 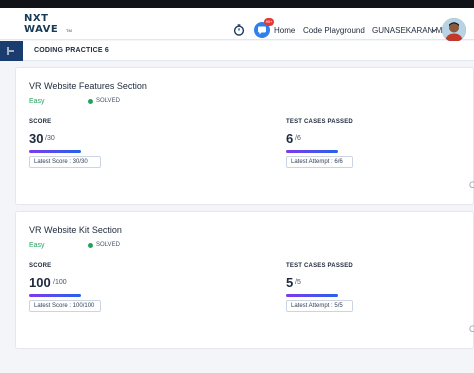 I want to click on question-title: VR Website Kit Section, so click(x=75, y=230).